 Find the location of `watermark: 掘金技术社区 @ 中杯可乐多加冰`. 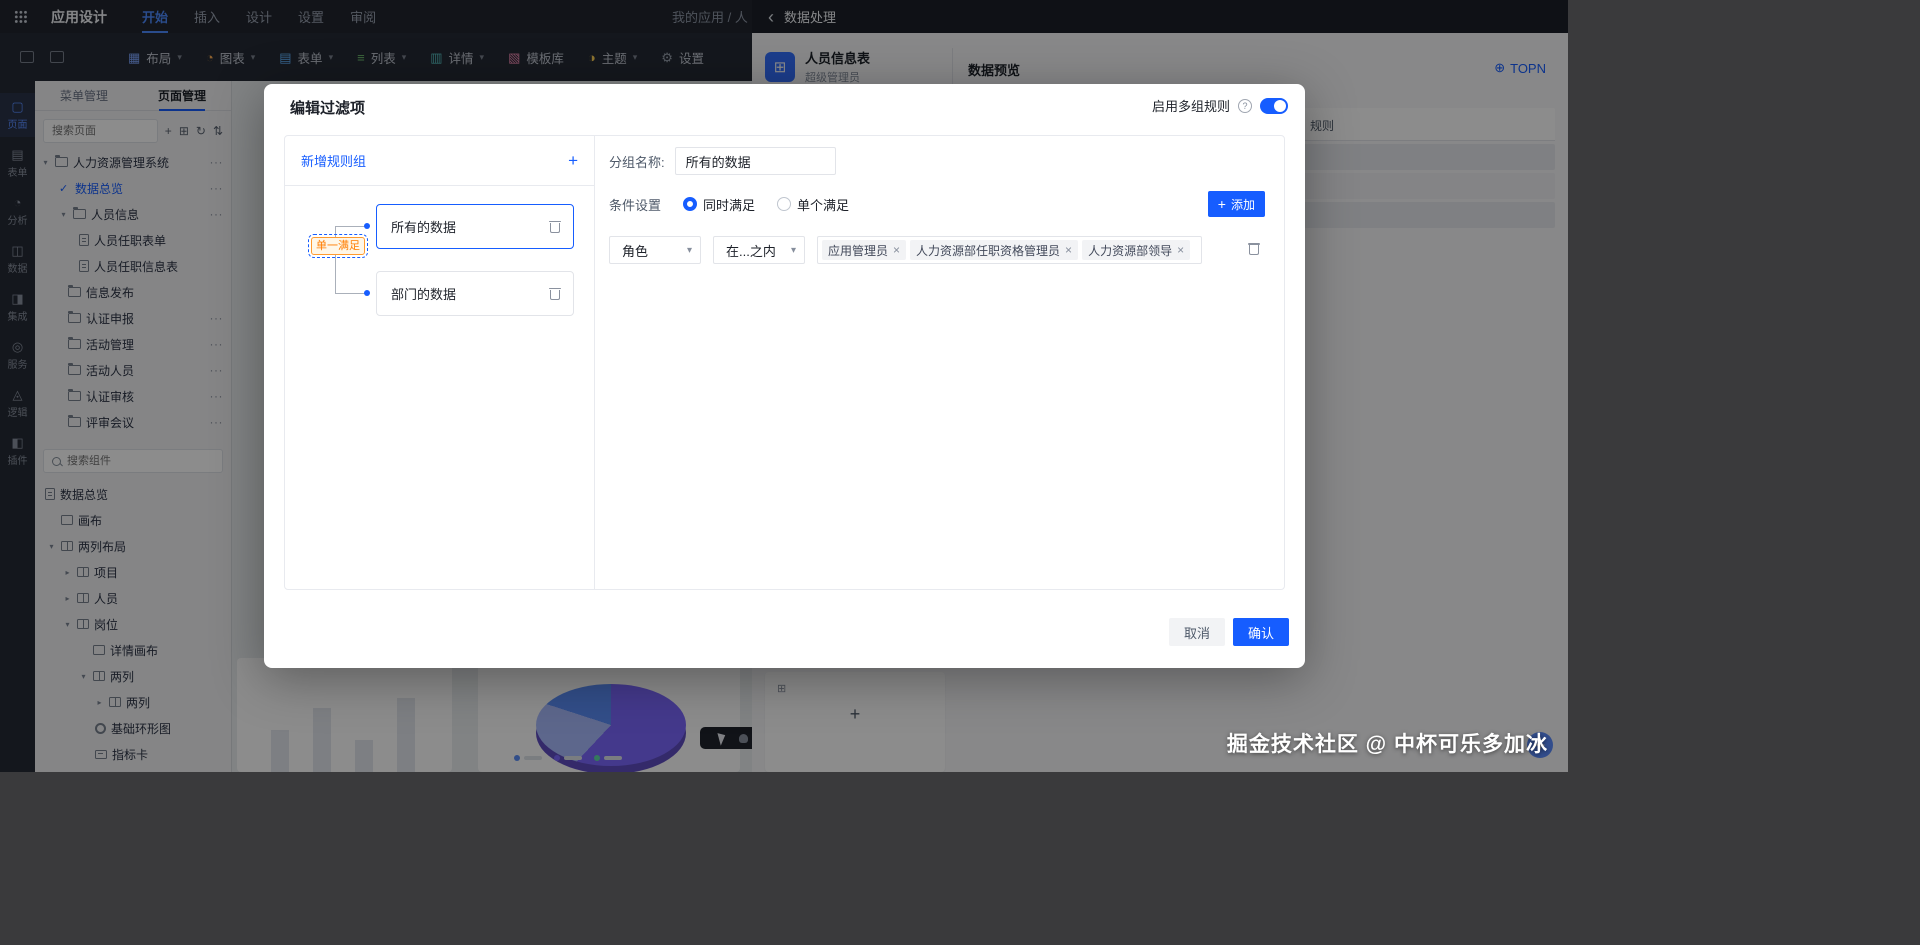

watermark: 掘金技术社区 @ 中杯可乐多加冰 is located at coordinates (1387, 744).